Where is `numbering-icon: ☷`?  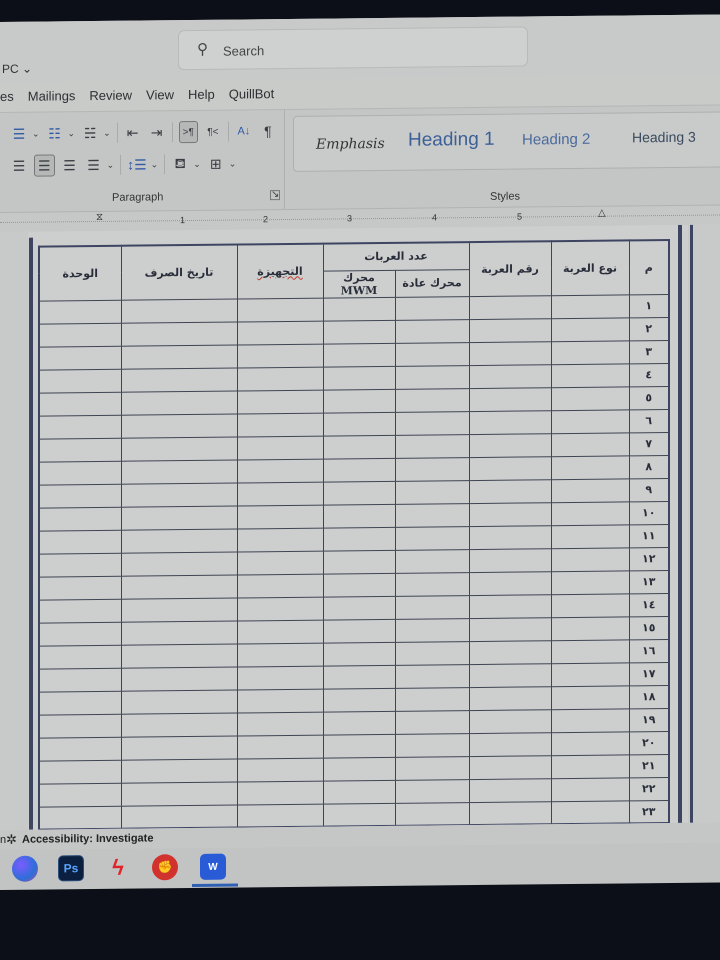
numbering-icon: ☷ is located at coordinates (55, 133).